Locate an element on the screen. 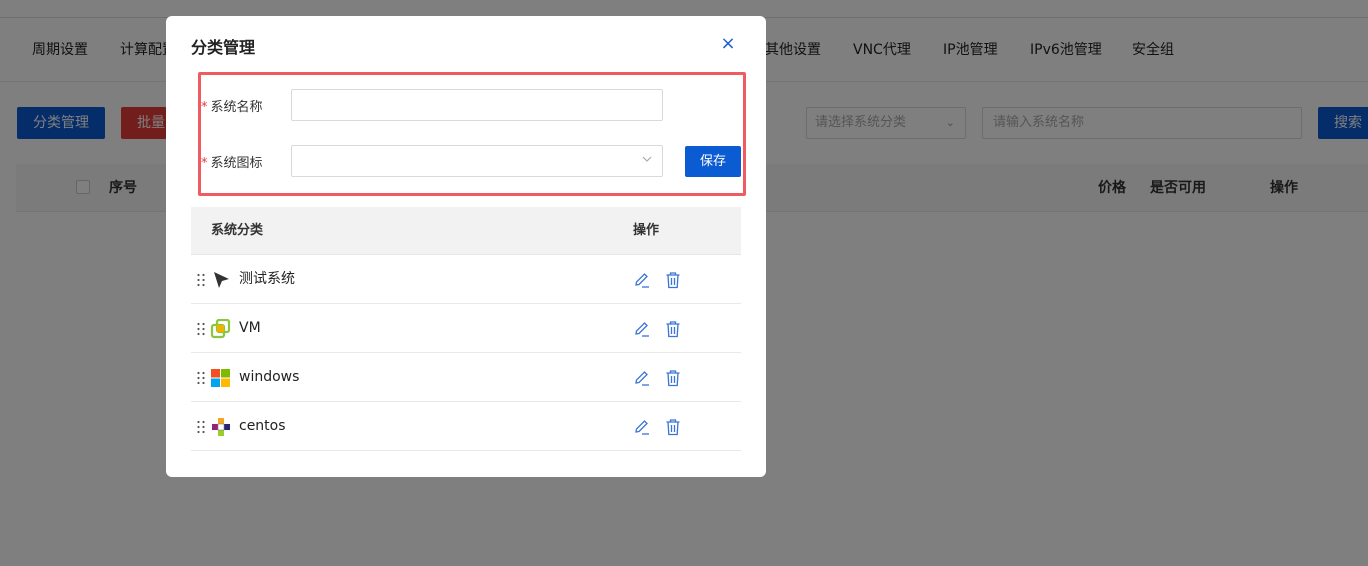  table-row: 测试系统 is located at coordinates (466, 279).